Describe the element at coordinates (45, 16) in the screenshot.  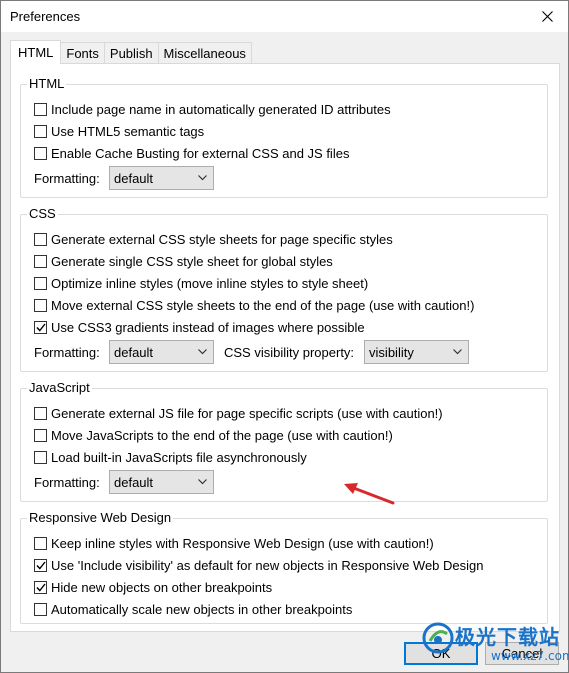
I see `window-title: Preferences` at that location.